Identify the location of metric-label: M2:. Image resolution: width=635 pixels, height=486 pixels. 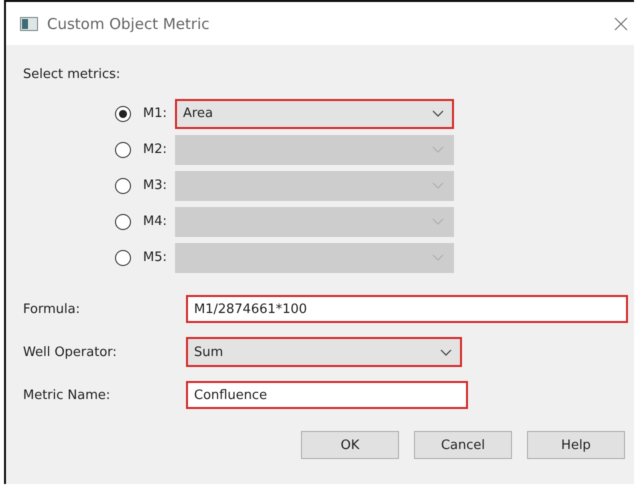
(155, 149).